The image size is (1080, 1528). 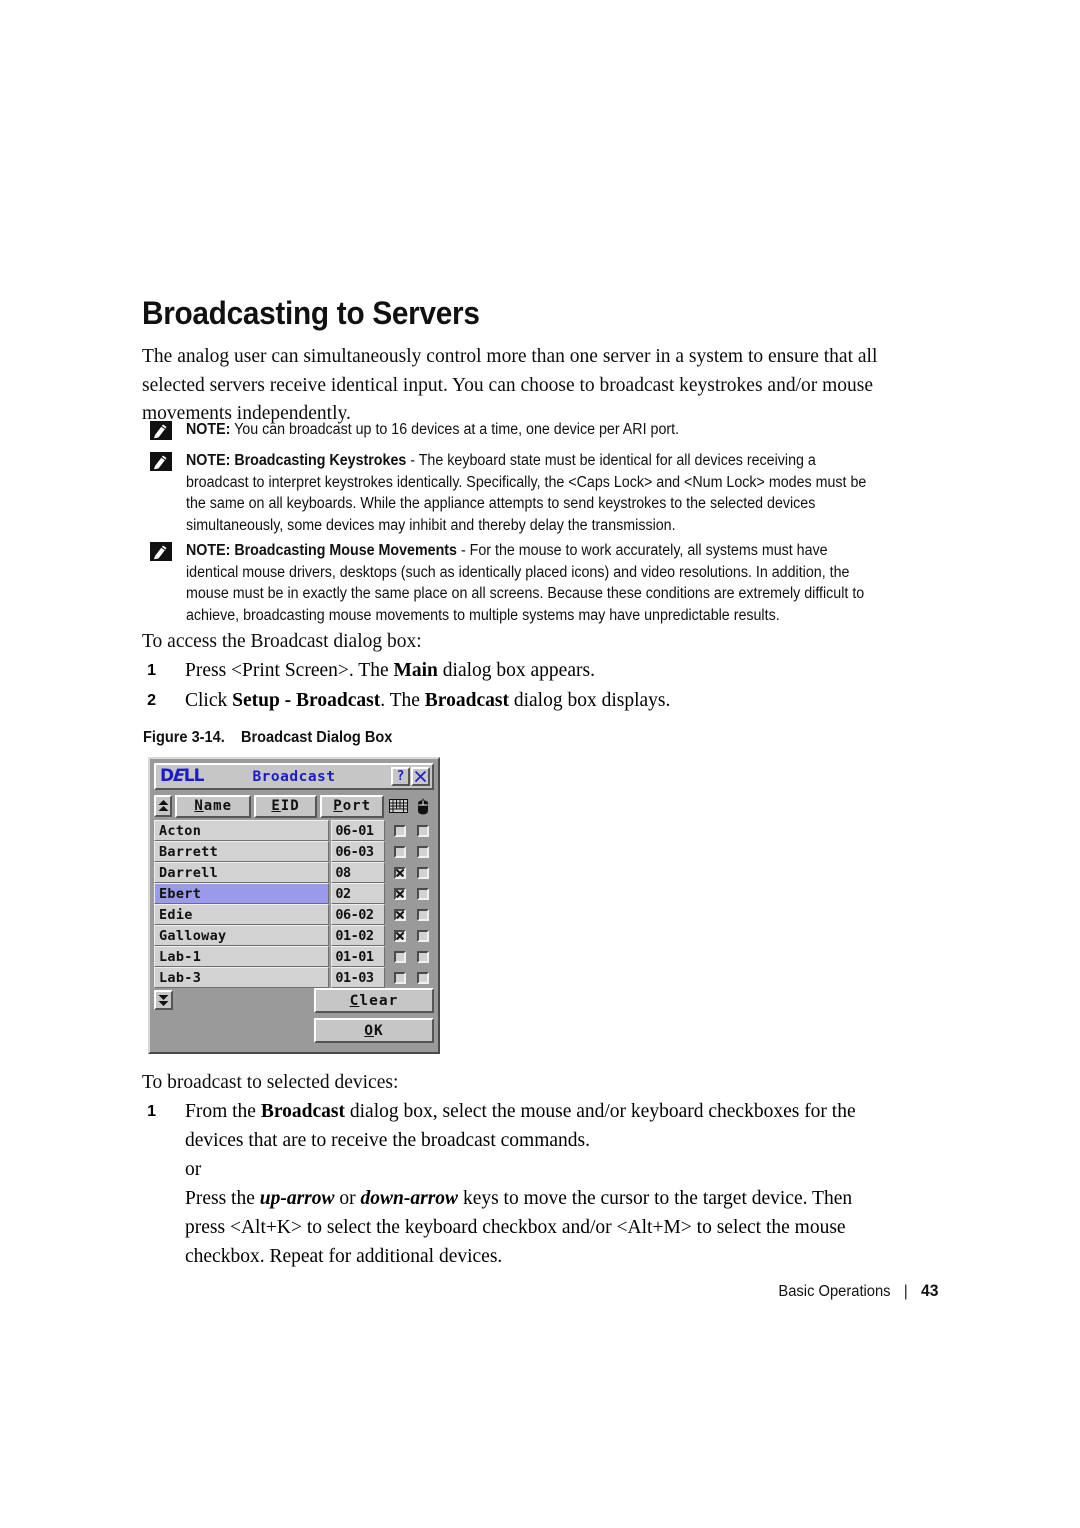 I want to click on device-port: 02, so click(x=358, y=893).